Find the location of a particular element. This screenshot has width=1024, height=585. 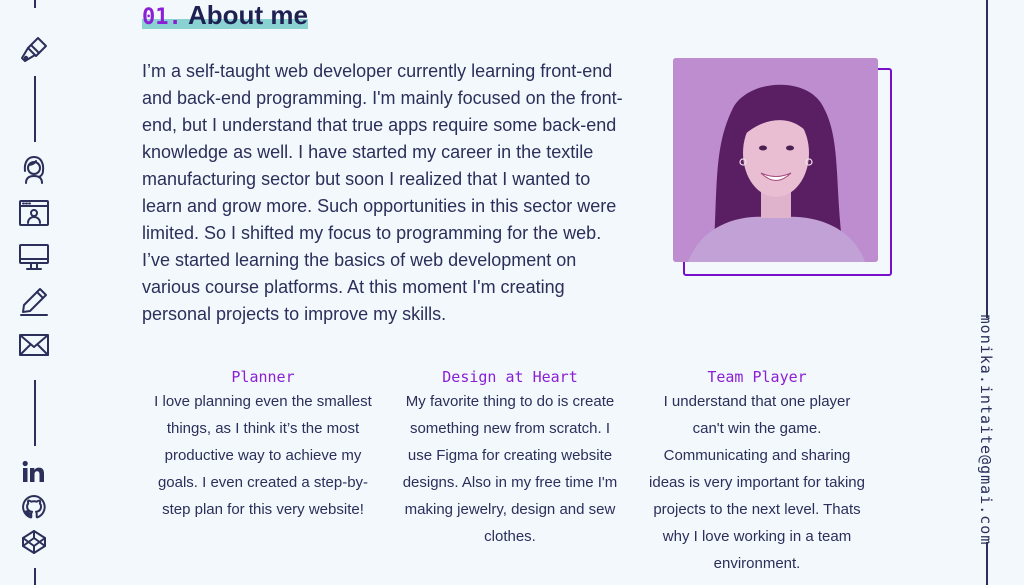

right-rail-line-bottom is located at coordinates (987, 563).